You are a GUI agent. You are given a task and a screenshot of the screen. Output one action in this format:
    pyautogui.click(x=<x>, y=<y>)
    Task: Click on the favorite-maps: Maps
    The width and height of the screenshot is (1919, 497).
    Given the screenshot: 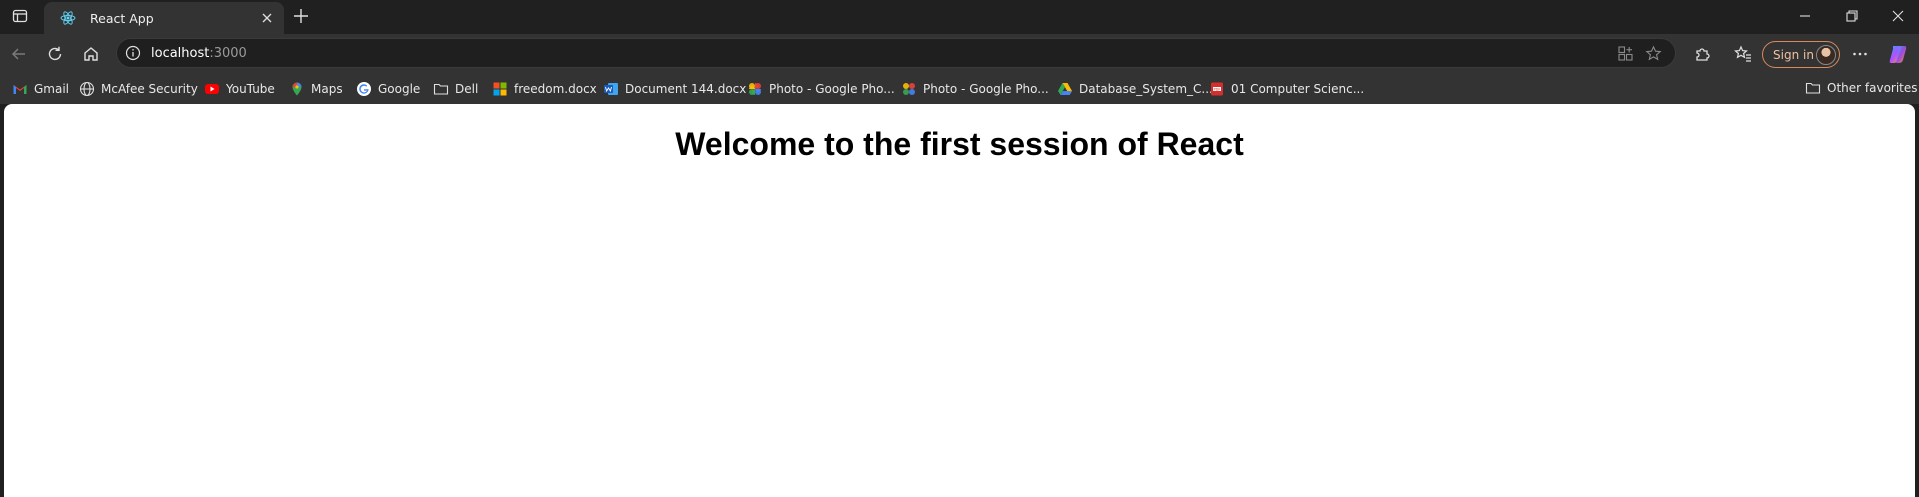 What is the action you would take?
    pyautogui.click(x=316, y=89)
    